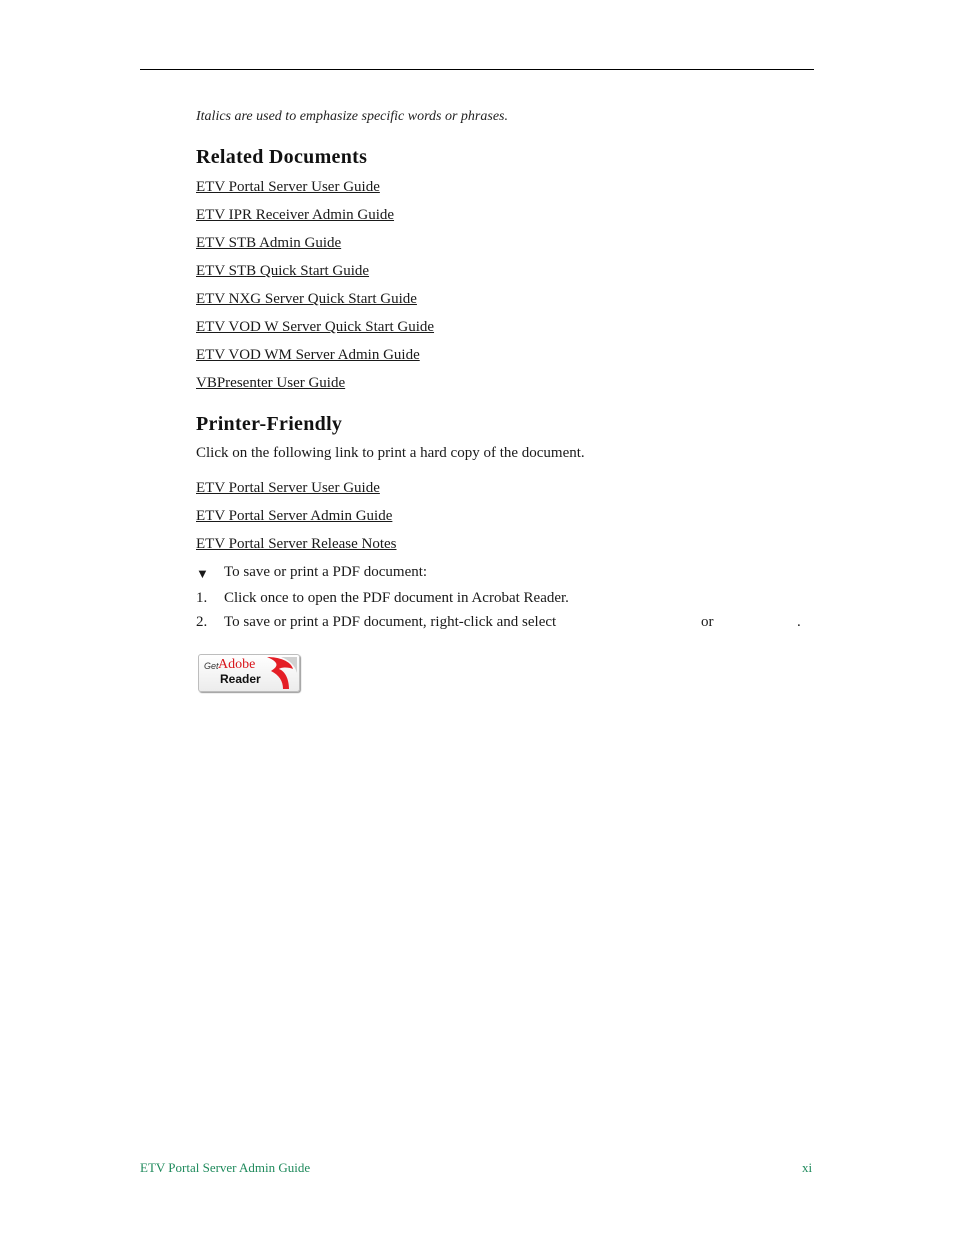 This screenshot has height=1235, width=954. What do you see at coordinates (807, 1167) in the screenshot?
I see `footer-page-number: xi` at bounding box center [807, 1167].